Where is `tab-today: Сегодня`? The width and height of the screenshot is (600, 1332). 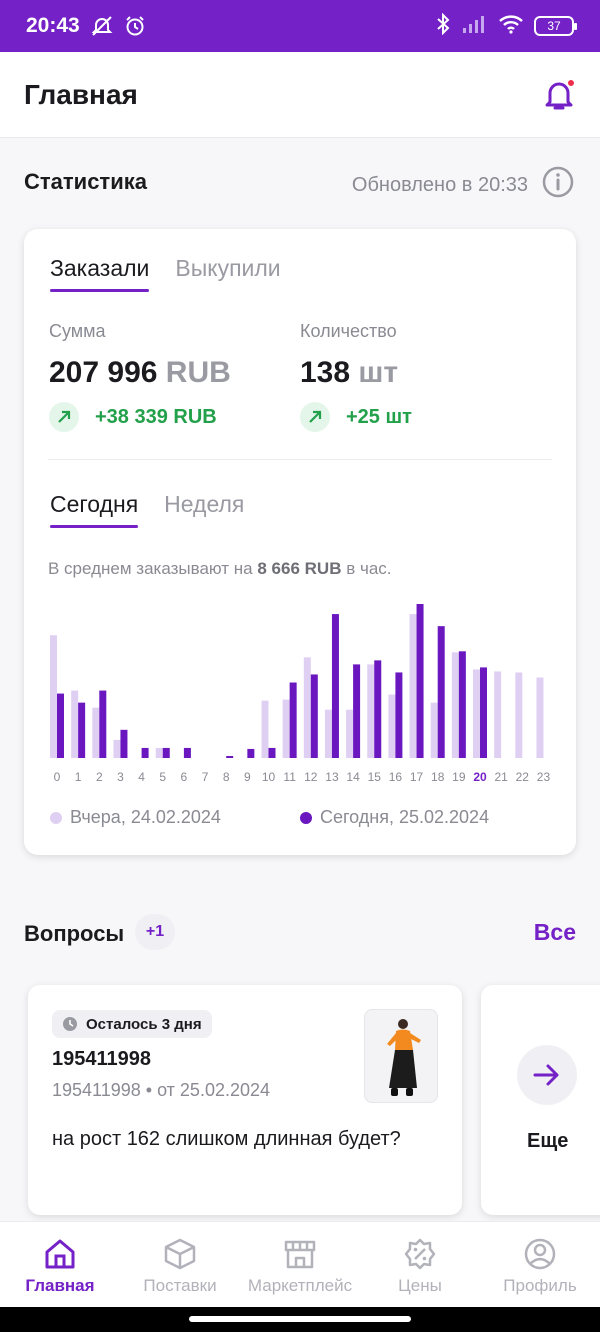 tab-today: Сегодня is located at coordinates (94, 509).